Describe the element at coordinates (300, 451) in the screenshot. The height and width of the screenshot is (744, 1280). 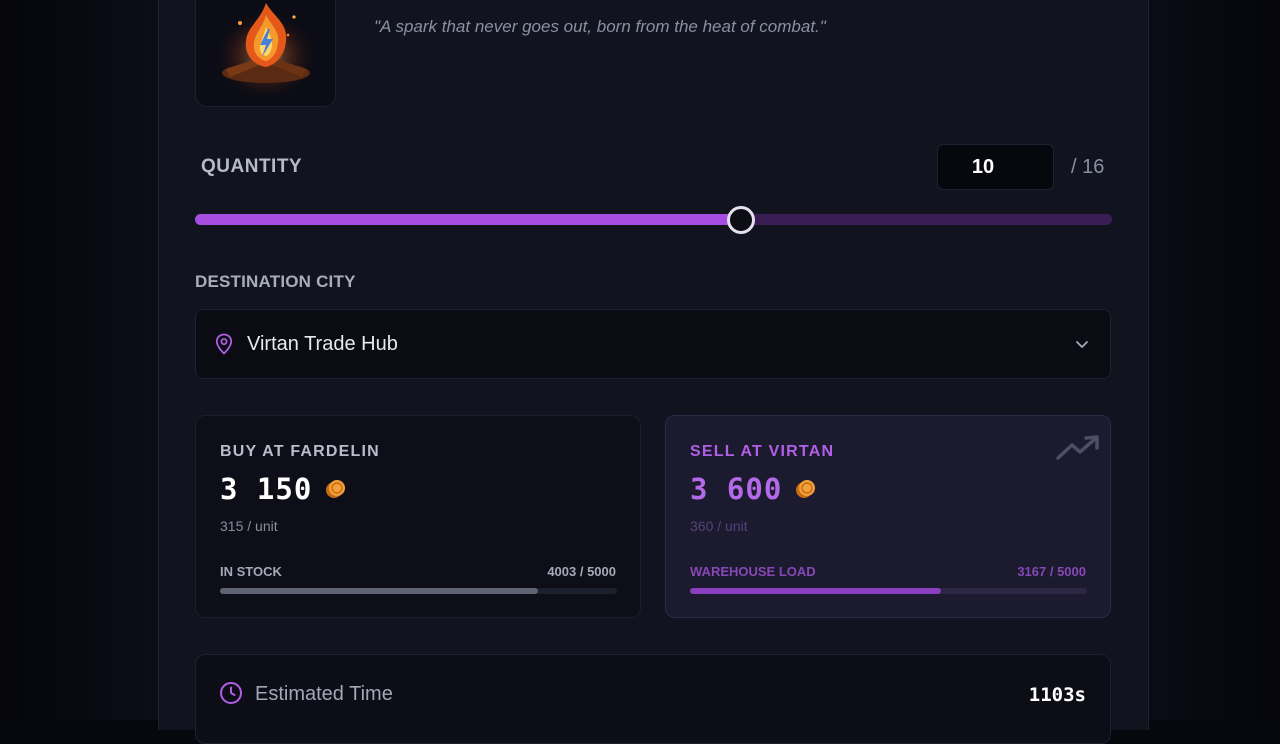
I see `buy-title: BUY AT FARDELIN` at that location.